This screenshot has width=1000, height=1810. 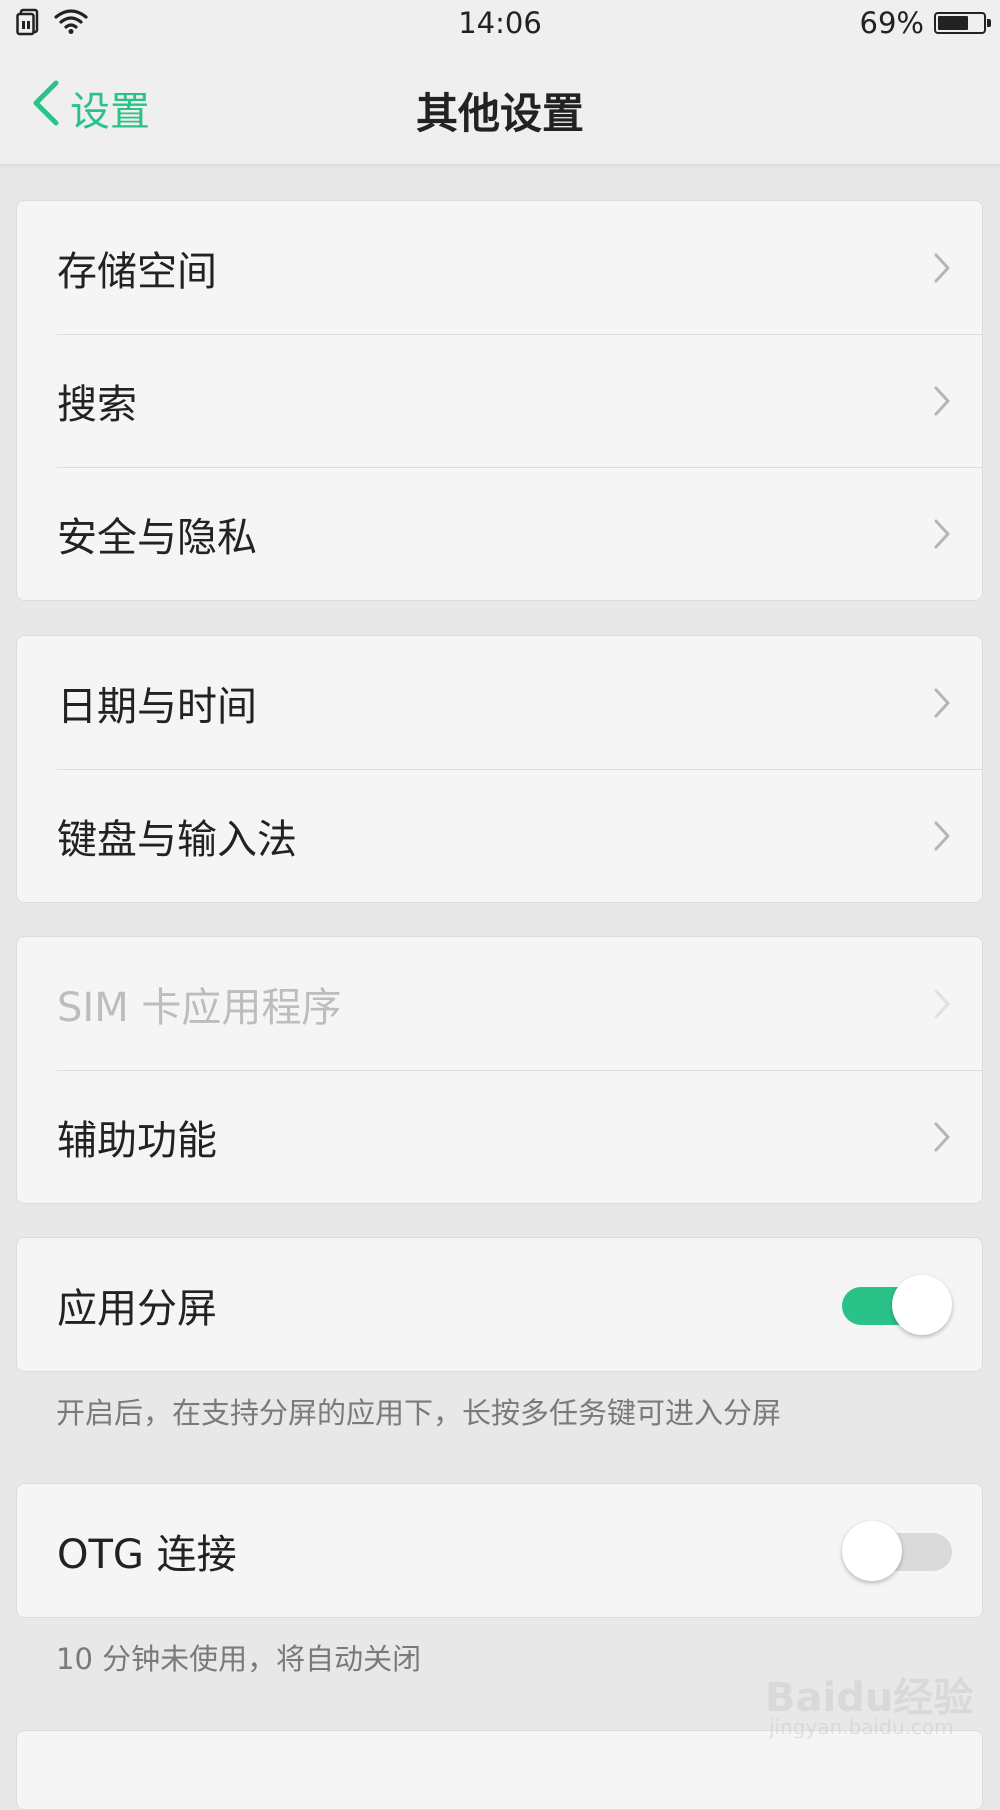 I want to click on nav-bar: 设置 其他设置, so click(x=500, y=107).